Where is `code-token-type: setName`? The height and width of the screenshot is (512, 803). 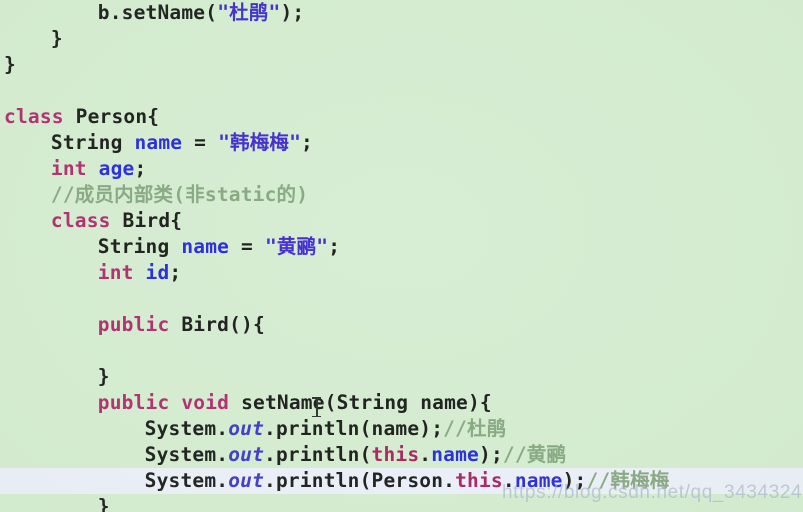
code-token-type: setName is located at coordinates (283, 402).